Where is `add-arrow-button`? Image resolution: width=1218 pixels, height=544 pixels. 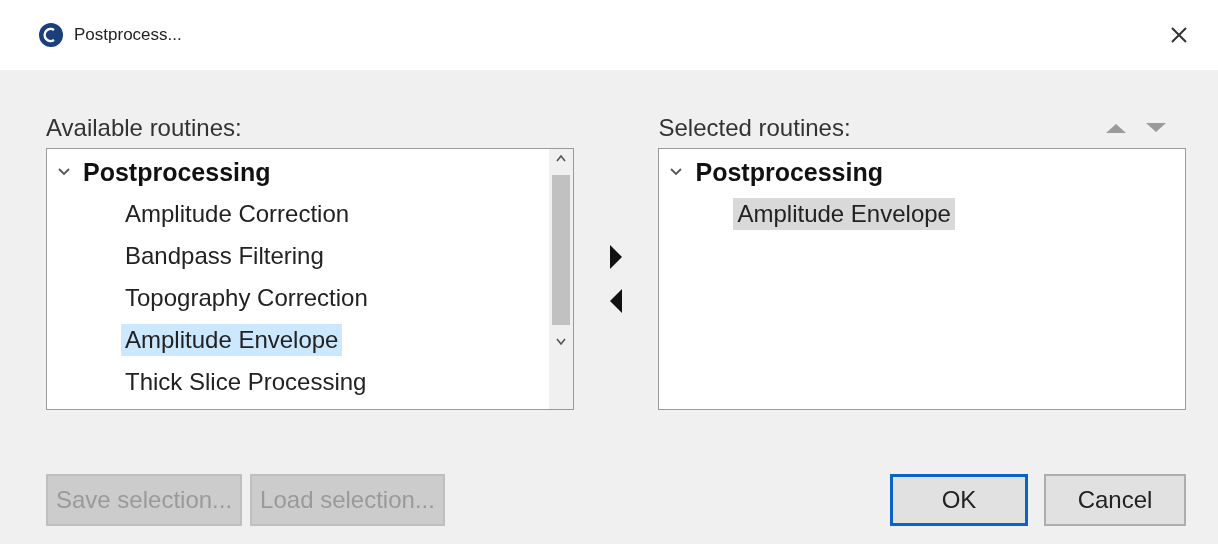
add-arrow-button is located at coordinates (616, 257).